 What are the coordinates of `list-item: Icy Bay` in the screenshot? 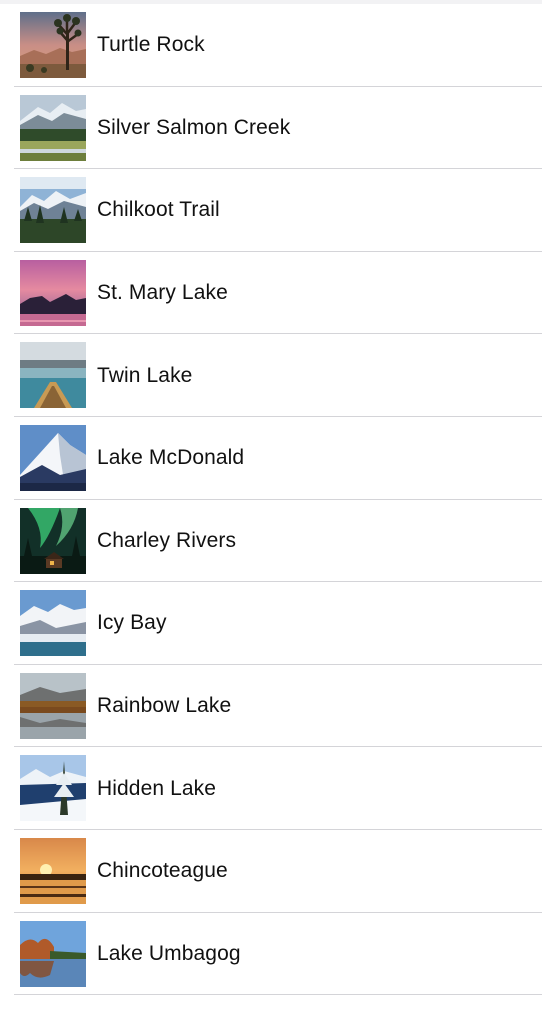 It's located at (271, 623).